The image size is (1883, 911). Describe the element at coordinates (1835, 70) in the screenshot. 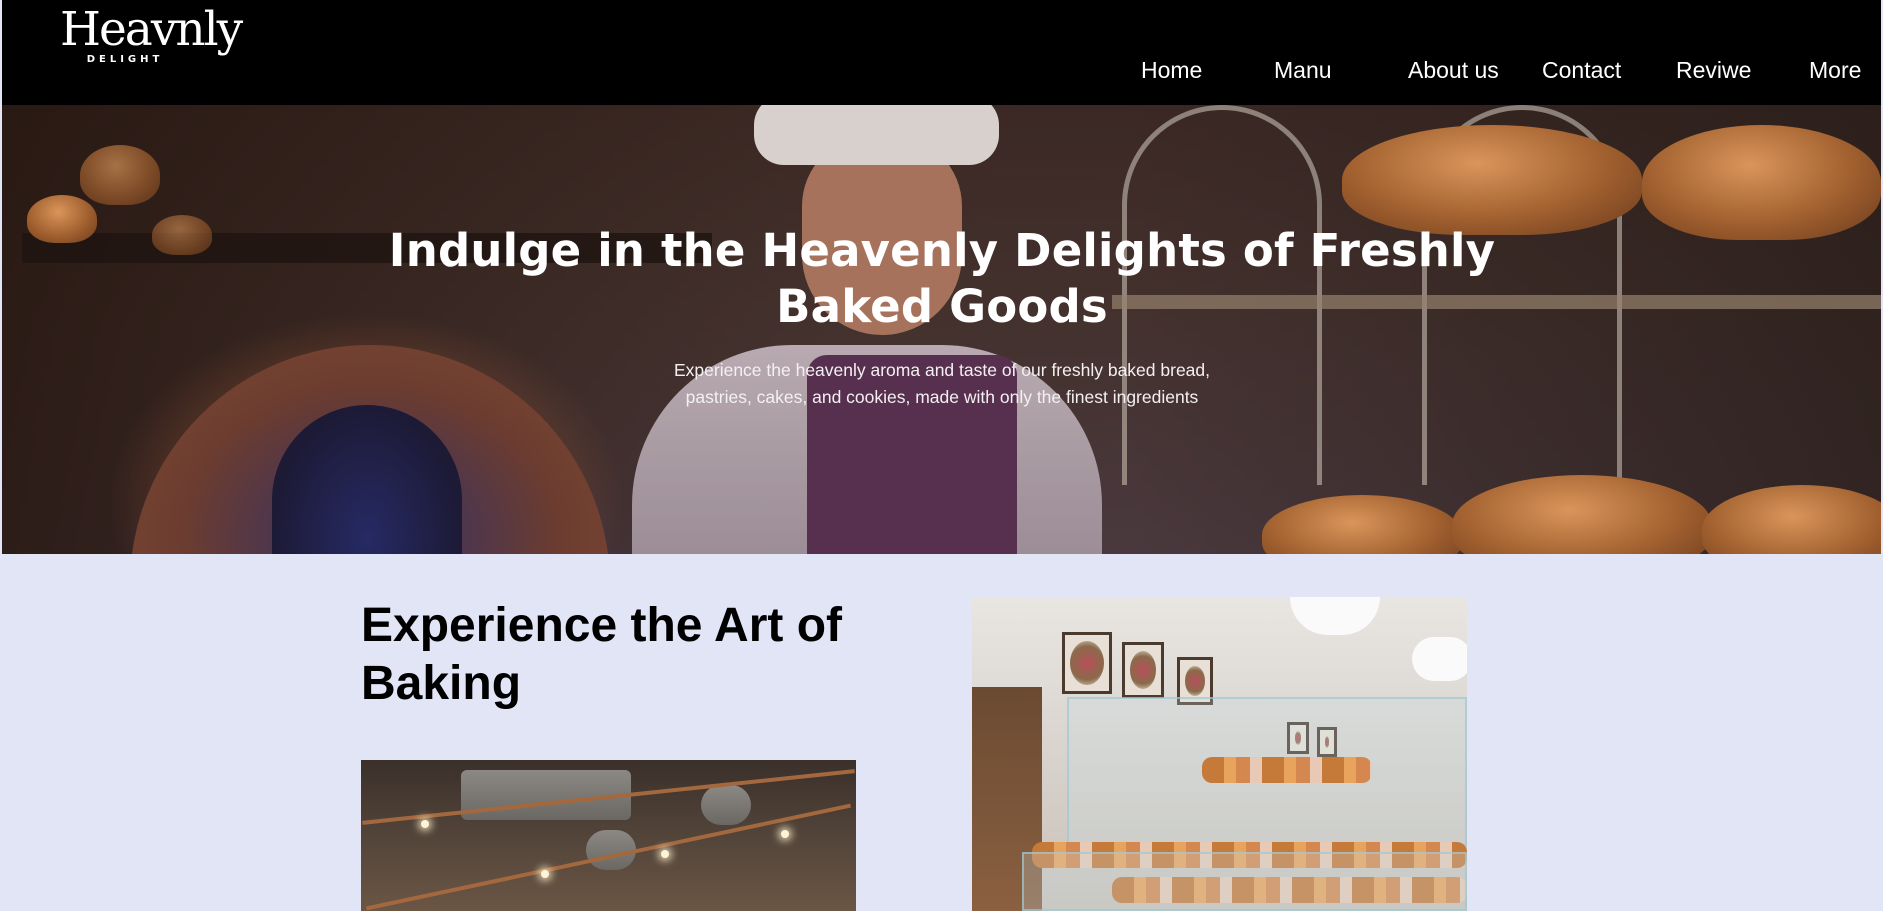

I see `nav-link-more: More` at that location.